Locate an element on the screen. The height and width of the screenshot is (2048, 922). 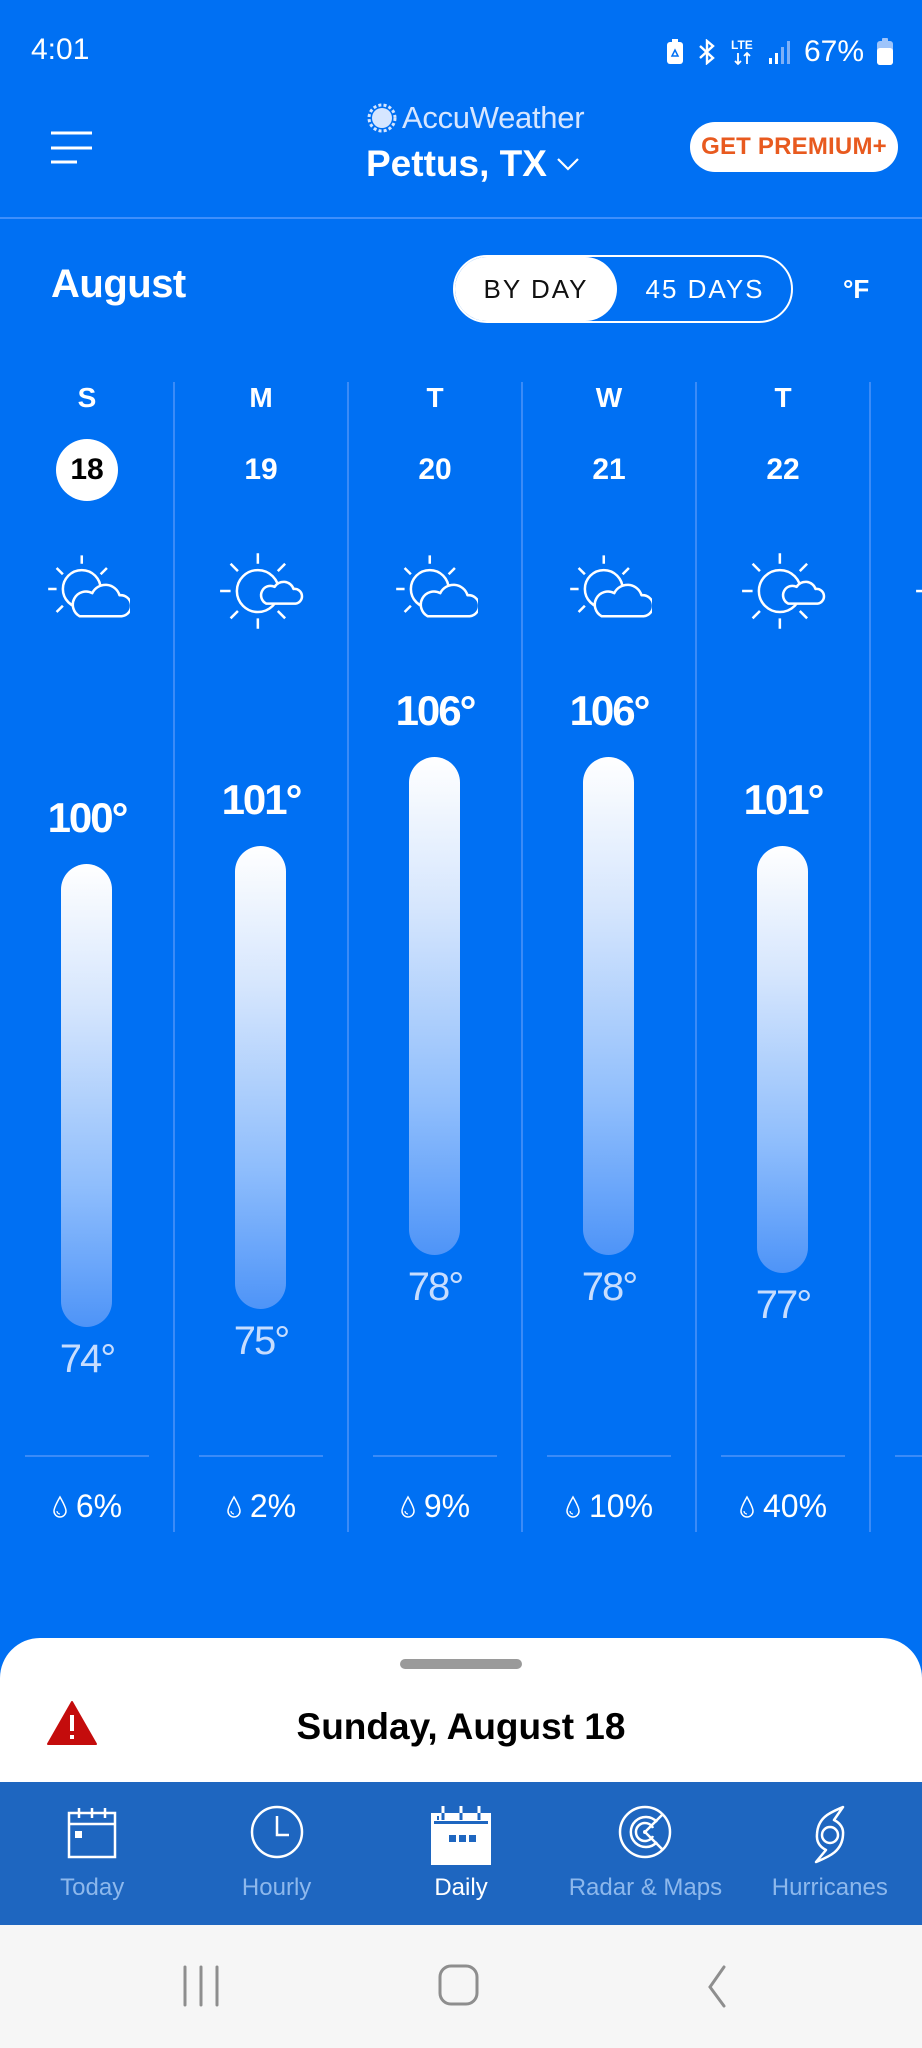
high-temp: 100° is located at coordinates (88, 817).